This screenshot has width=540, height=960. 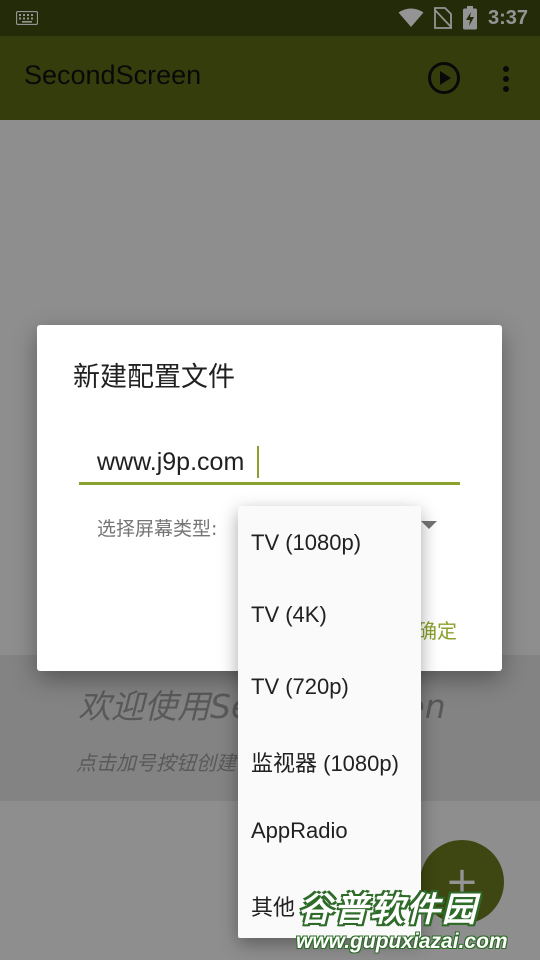 What do you see at coordinates (269, 464) in the screenshot?
I see `profile-name-input` at bounding box center [269, 464].